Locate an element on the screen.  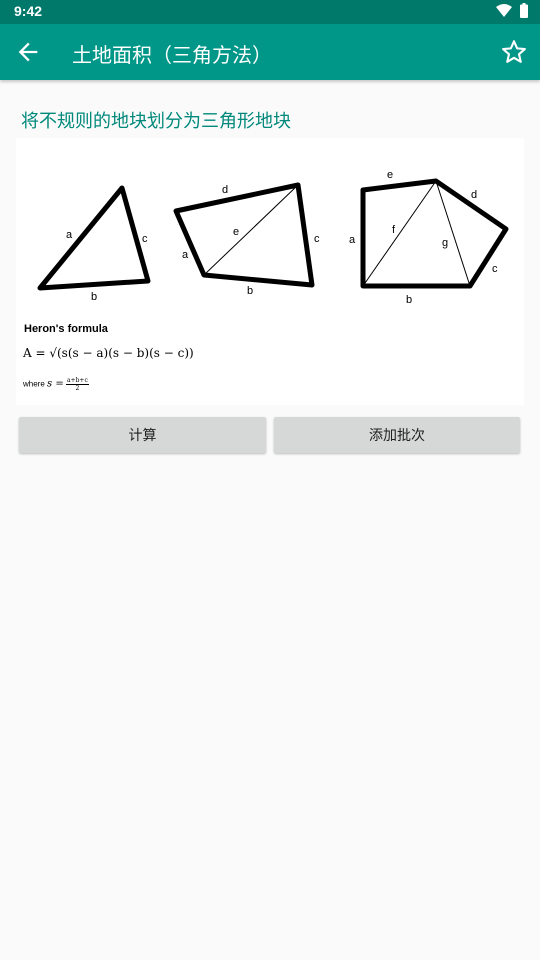
wifi-icon is located at coordinates (504, 10).